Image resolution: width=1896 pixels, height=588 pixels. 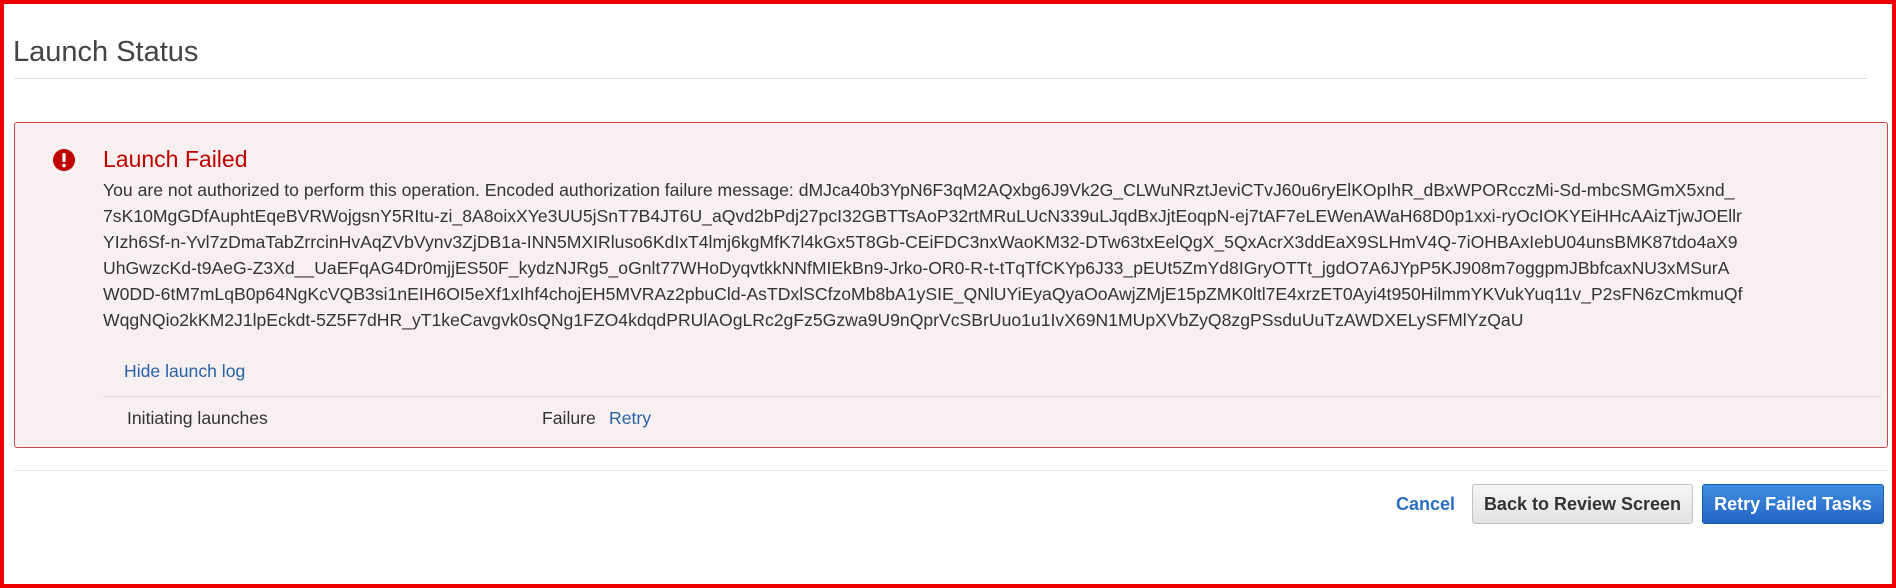 I want to click on log-retry-link: Retry, so click(x=630, y=418).